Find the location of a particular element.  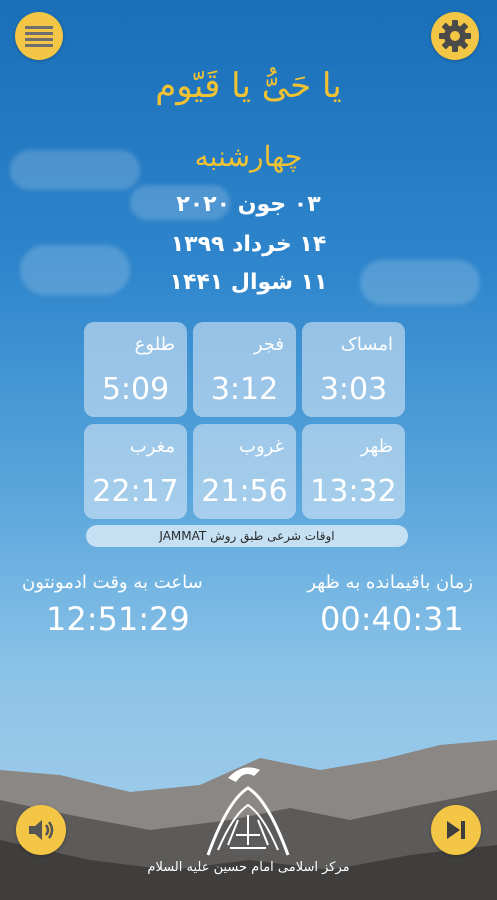

prayer-cell-sunset: غروب 21:56 is located at coordinates (244, 471).